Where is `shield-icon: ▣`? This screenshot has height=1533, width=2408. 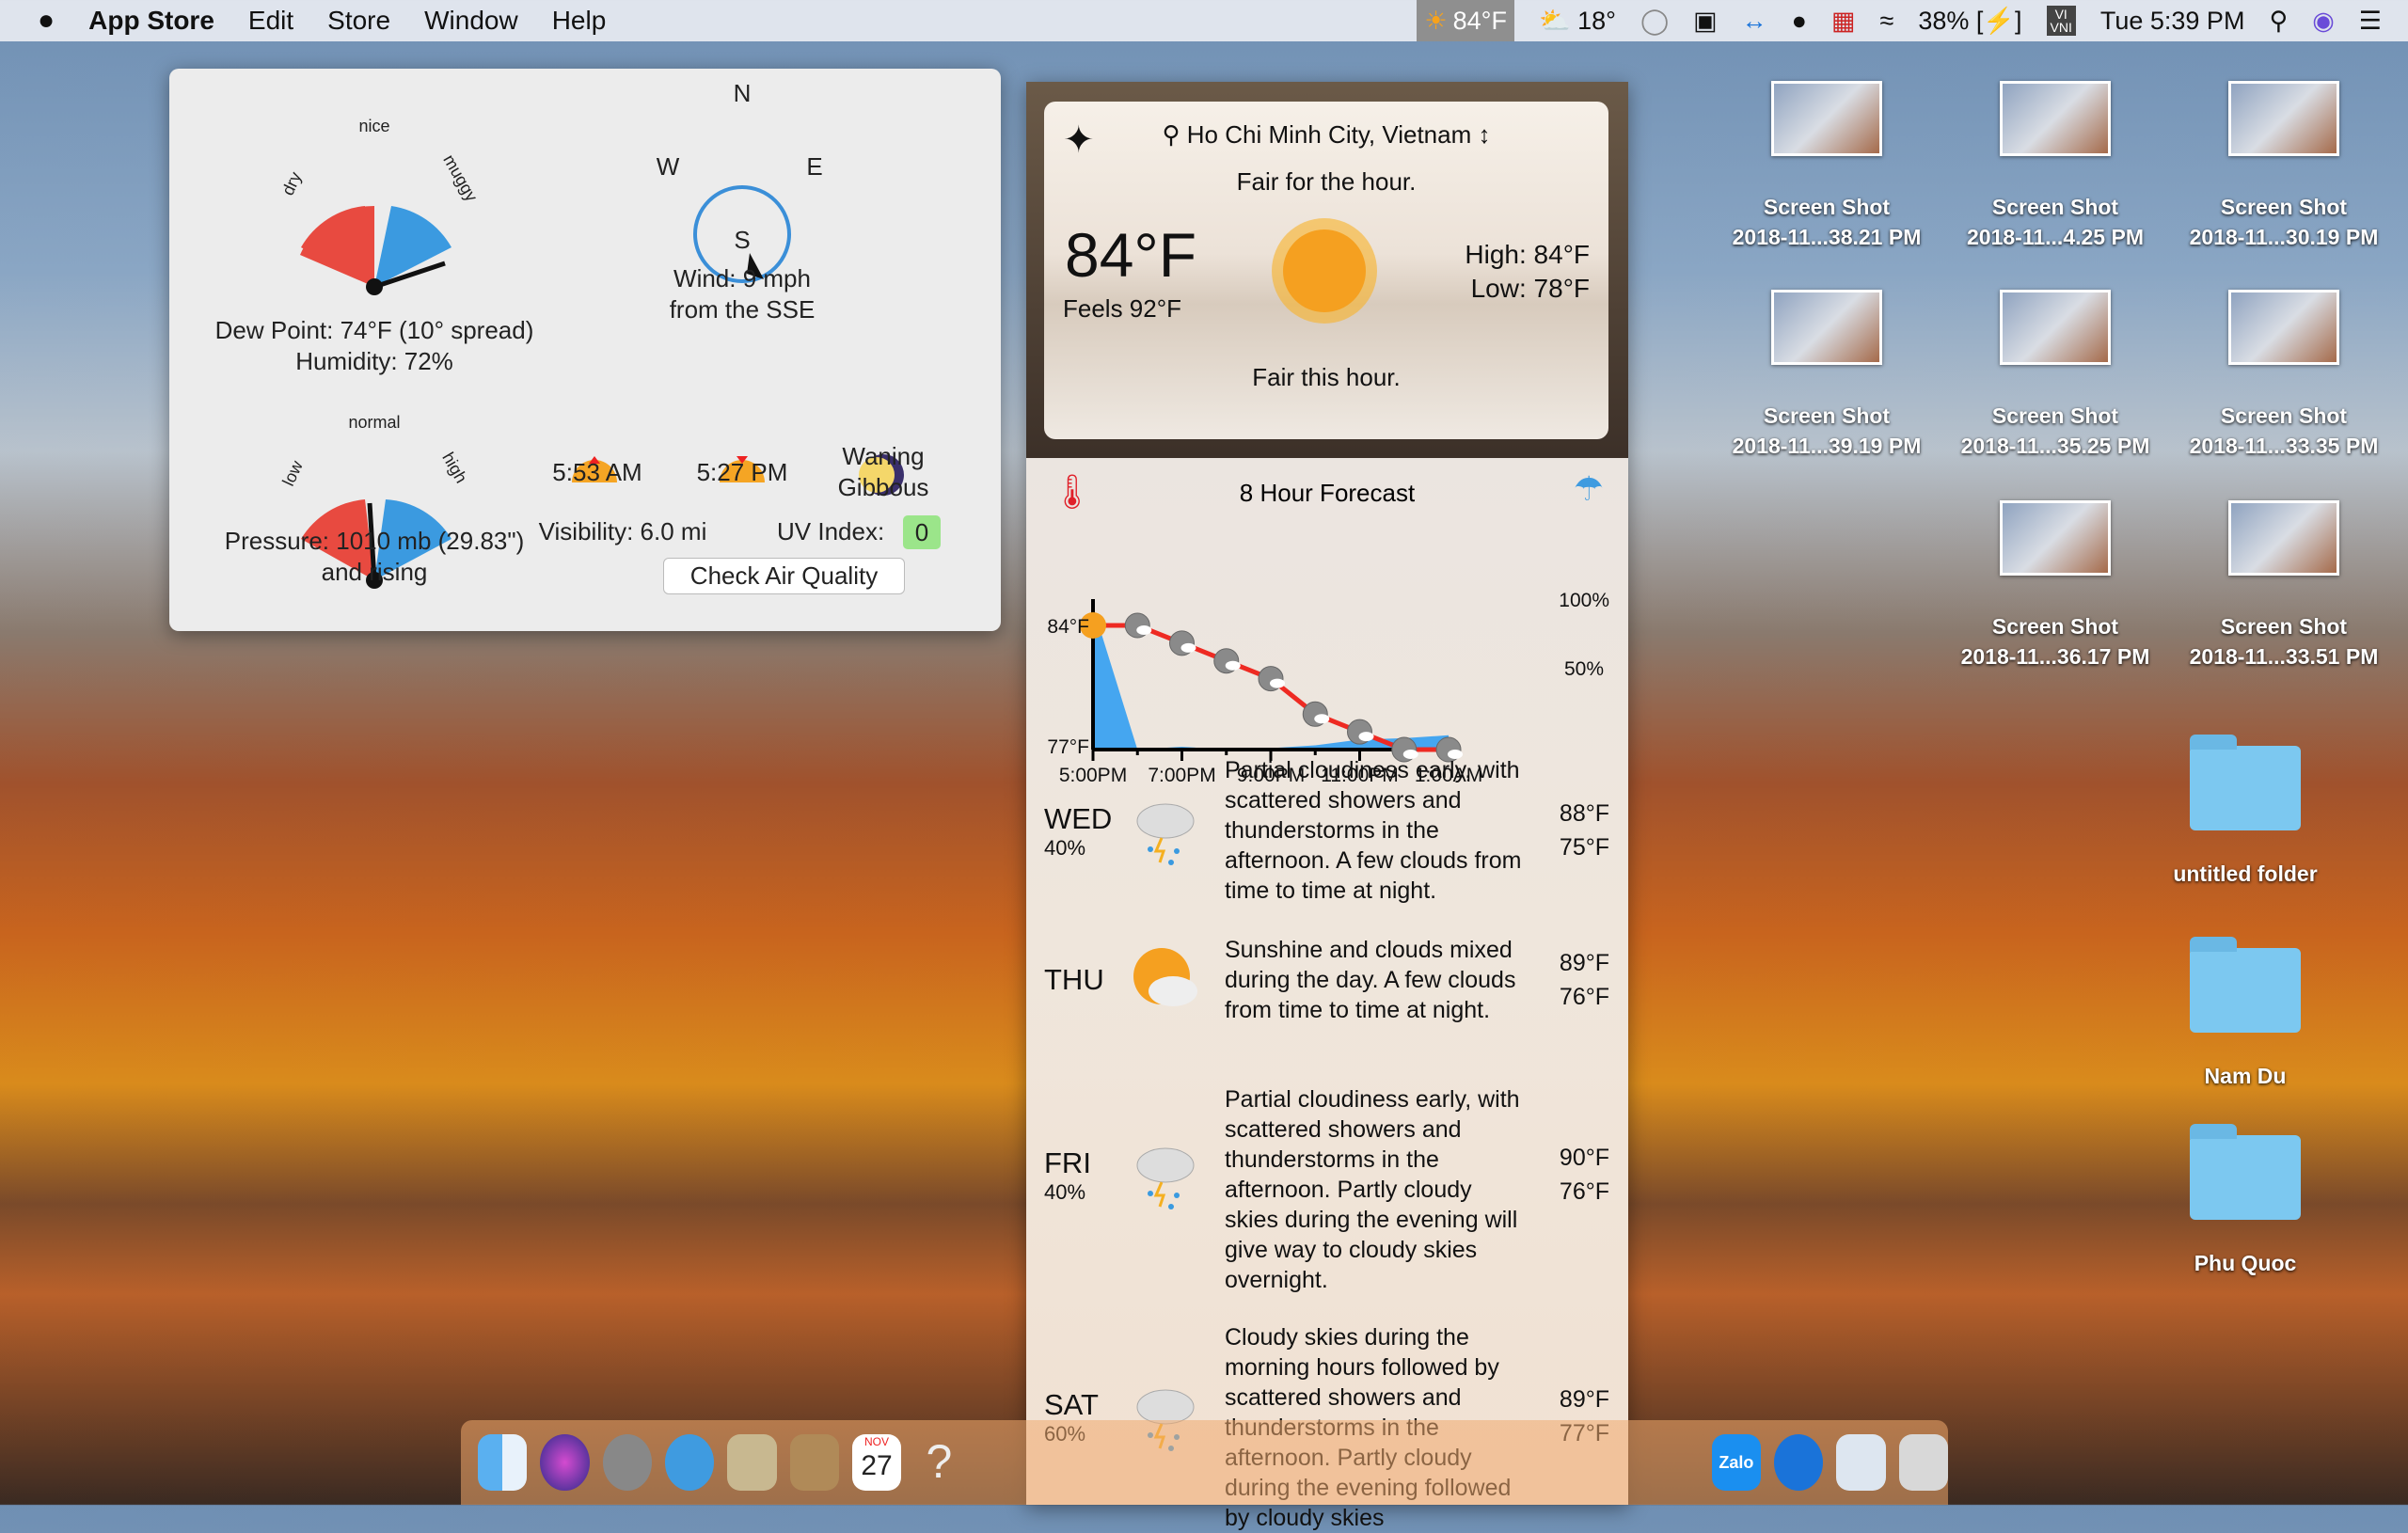
shield-icon: ▣ is located at coordinates (1706, 22).